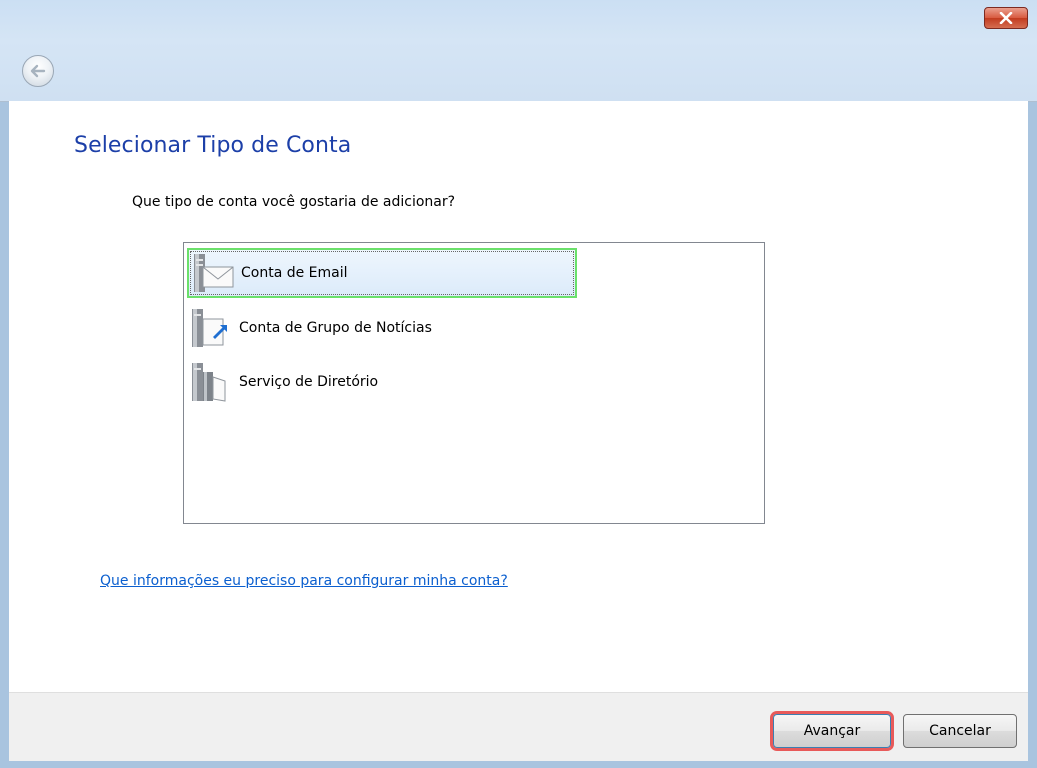 The width and height of the screenshot is (1037, 768). Describe the element at coordinates (382, 382) in the screenshot. I see `list-item-directory-service: Serviço de Diretório` at that location.